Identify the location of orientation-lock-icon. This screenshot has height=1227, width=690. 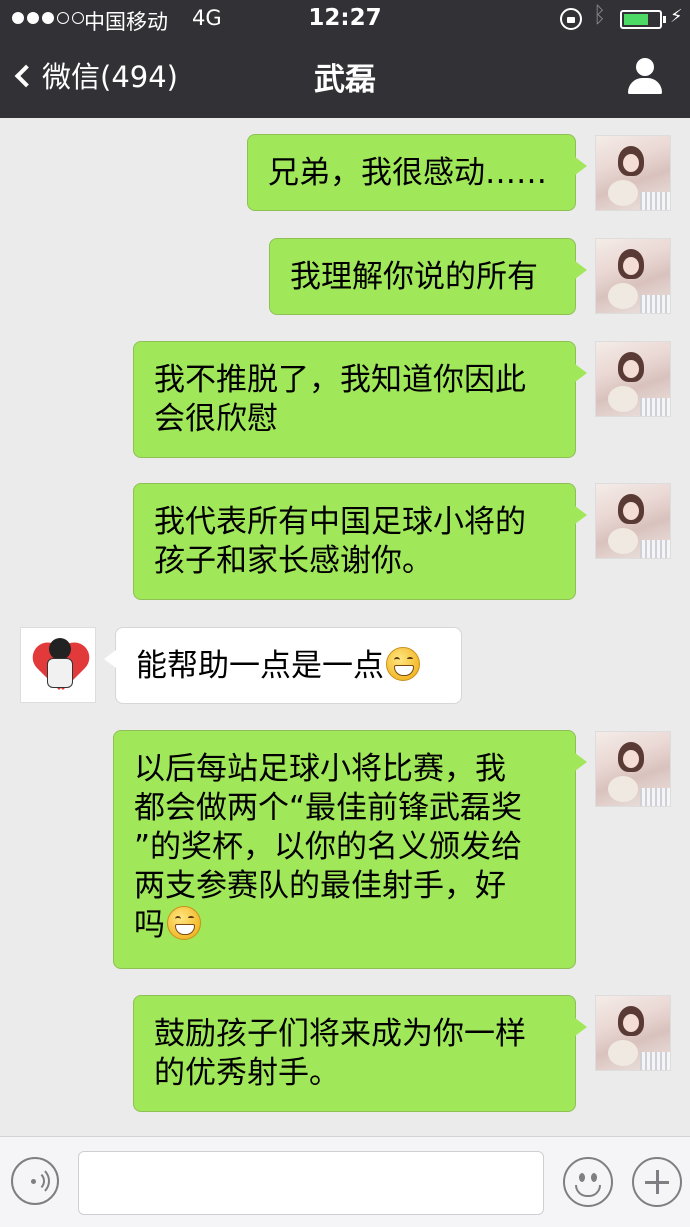
(571, 19).